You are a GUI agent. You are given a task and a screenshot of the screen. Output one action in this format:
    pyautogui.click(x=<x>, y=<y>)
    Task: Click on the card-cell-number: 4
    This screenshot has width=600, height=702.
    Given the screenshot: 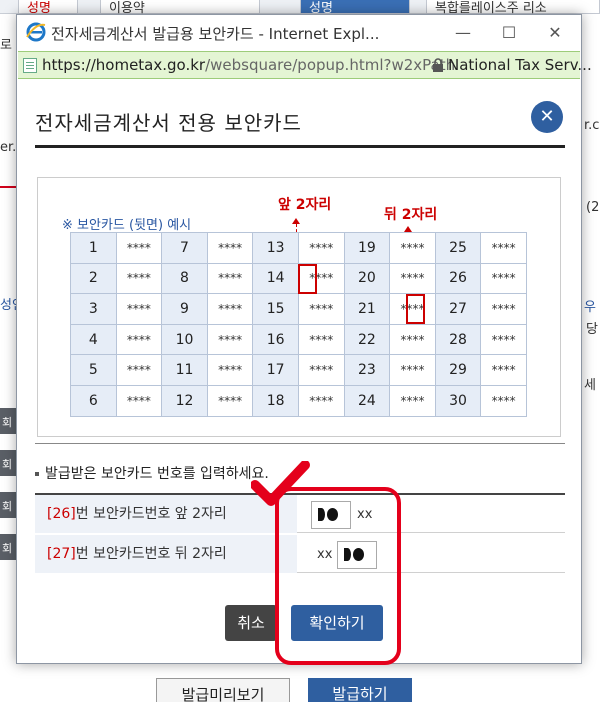 What is the action you would take?
    pyautogui.click(x=93, y=339)
    